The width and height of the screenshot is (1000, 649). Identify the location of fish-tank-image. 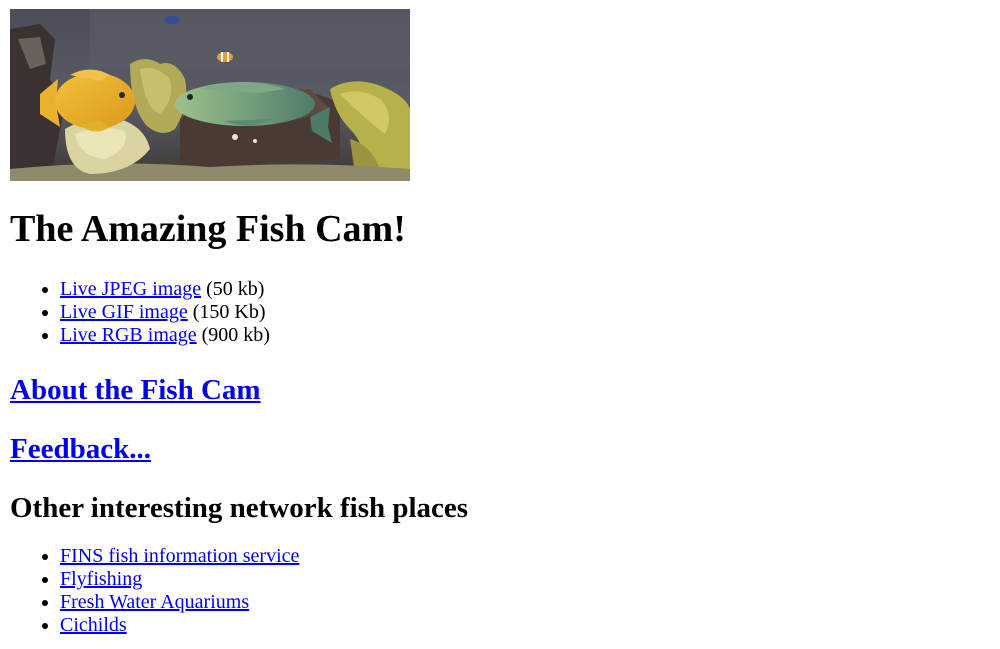
(210, 95).